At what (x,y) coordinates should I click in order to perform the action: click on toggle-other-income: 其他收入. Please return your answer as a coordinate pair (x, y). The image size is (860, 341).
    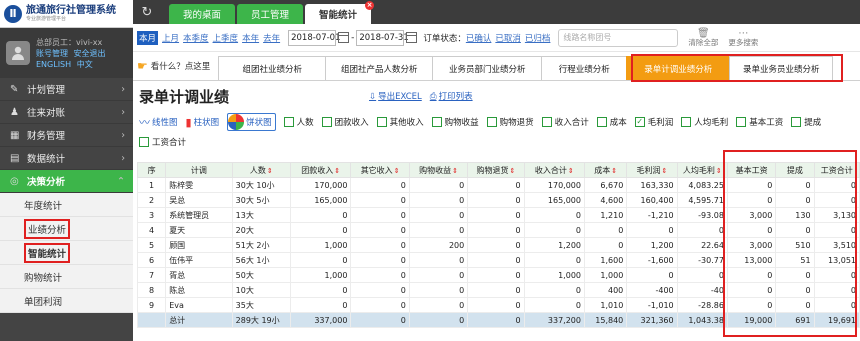
    Looking at the image, I should click on (400, 122).